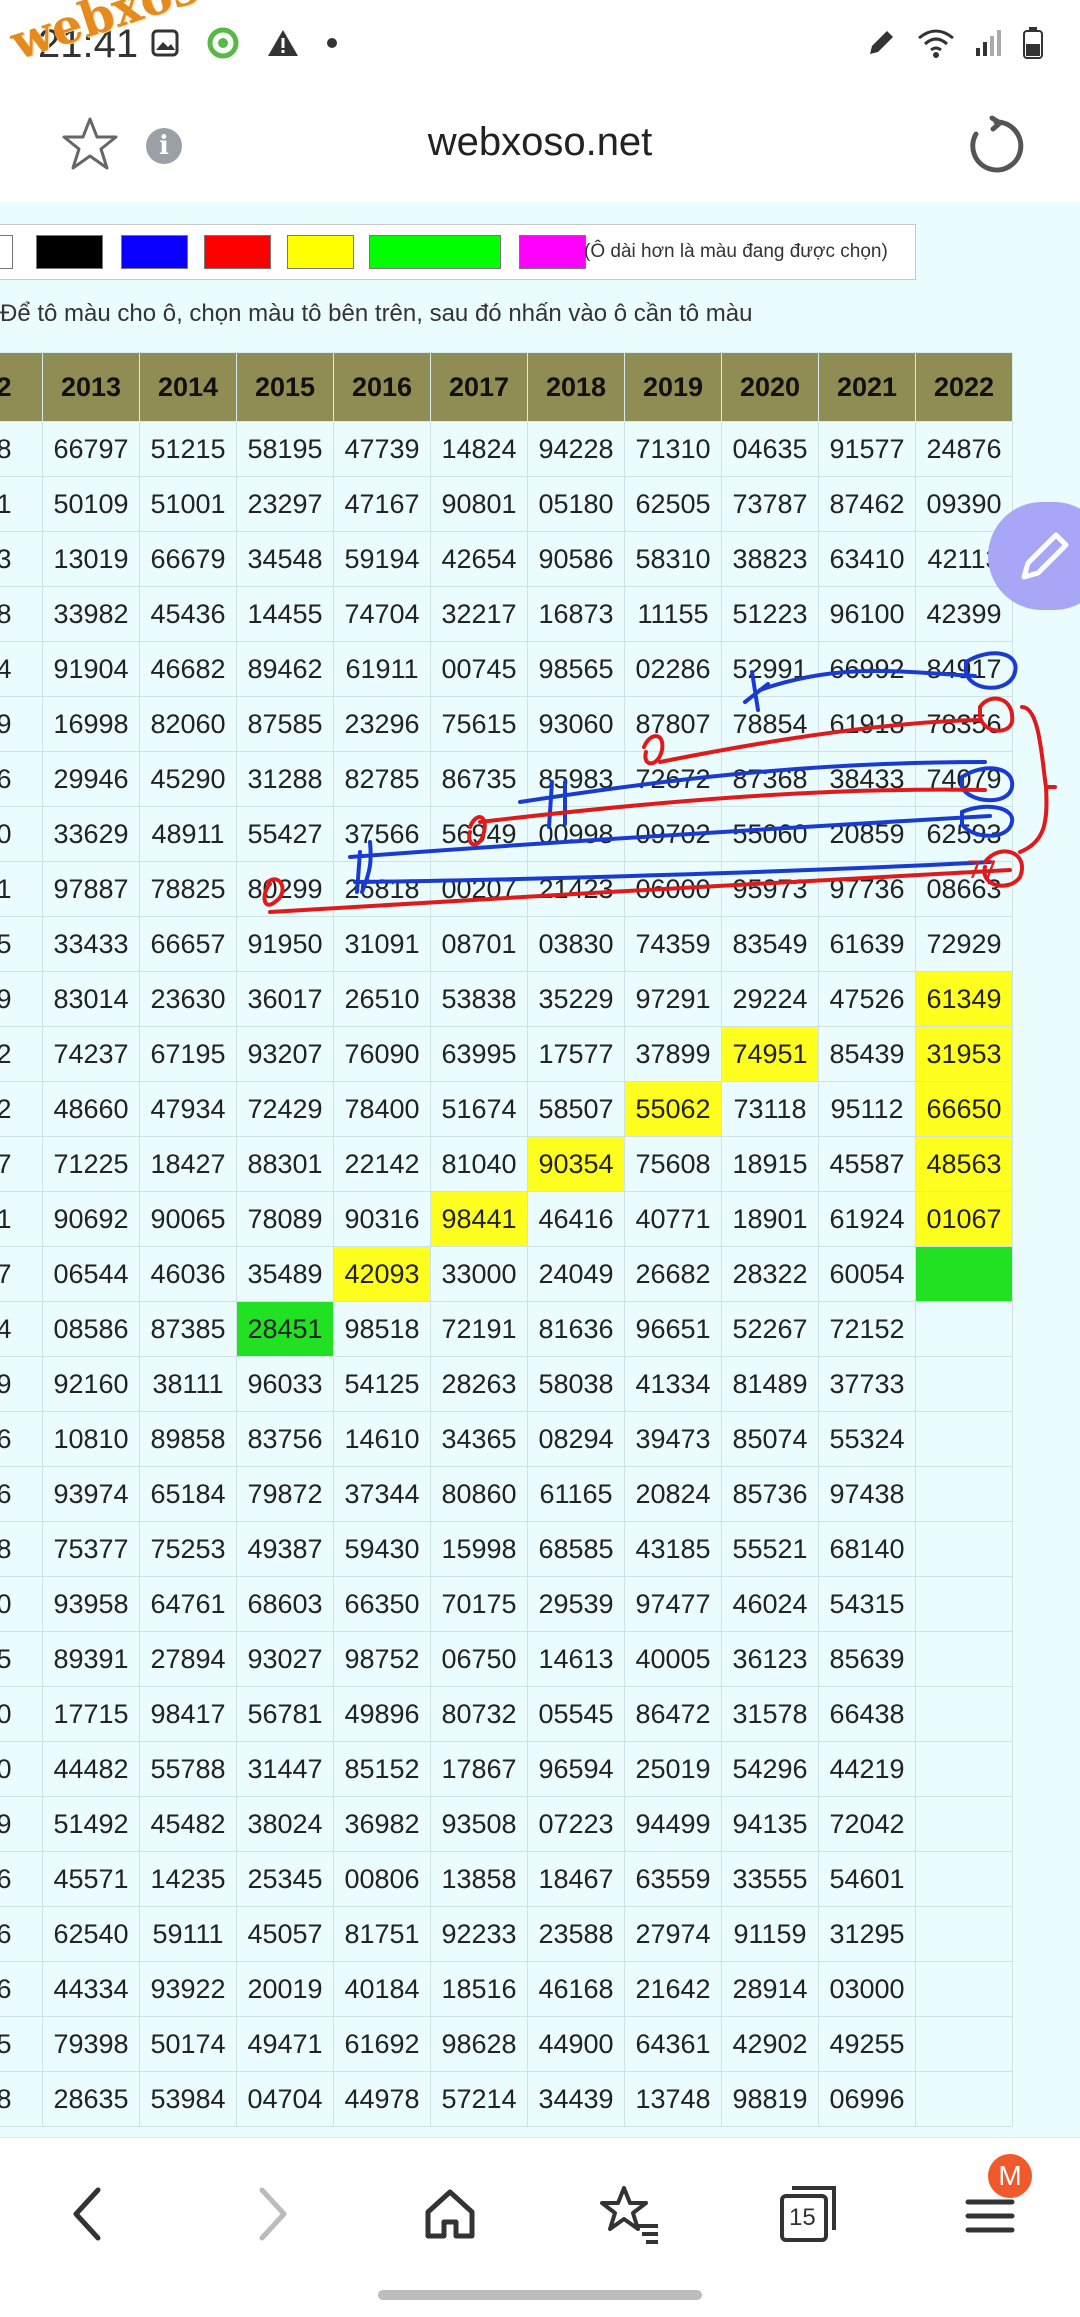  What do you see at coordinates (479, 779) in the screenshot?
I see `table-cell: 86735` at bounding box center [479, 779].